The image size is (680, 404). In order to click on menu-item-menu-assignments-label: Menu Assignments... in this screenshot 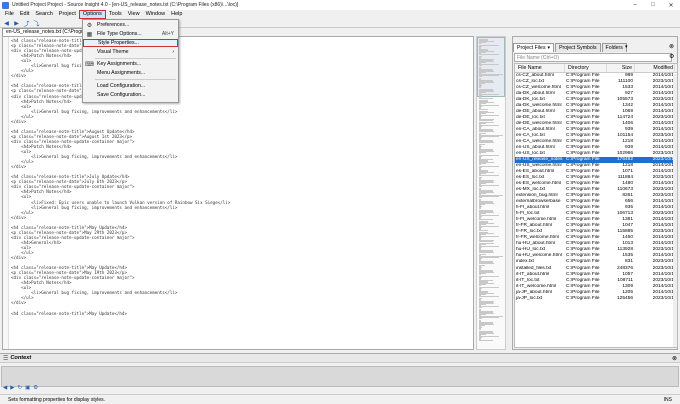, I will do `click(121, 73)`.